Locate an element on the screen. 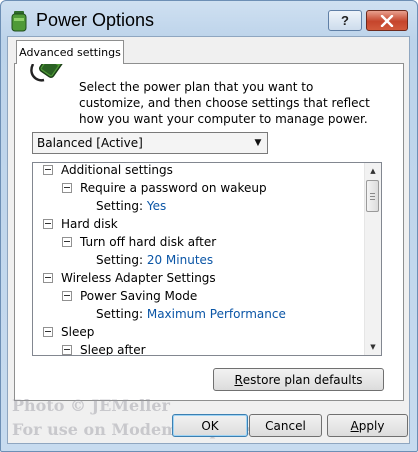 The height and width of the screenshot is (452, 418). setting-value: Maximum Performance is located at coordinates (216, 314).